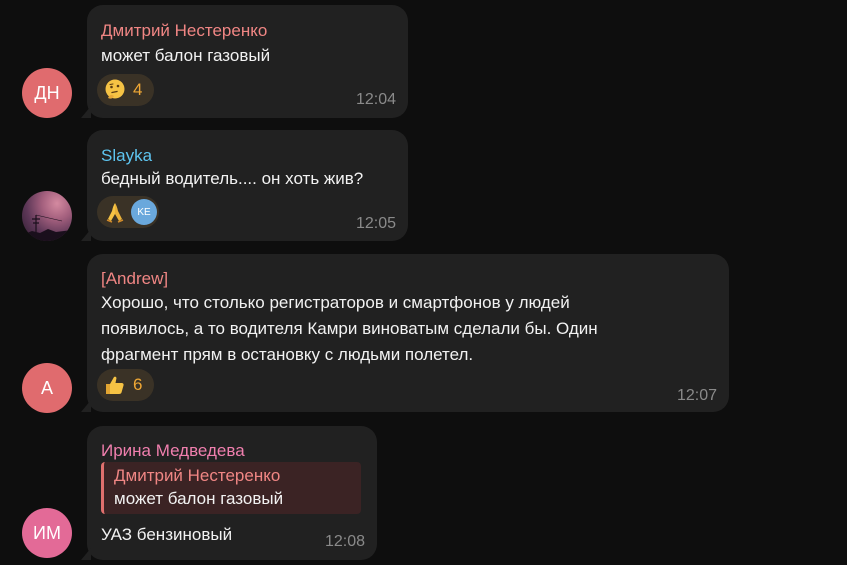 This screenshot has width=847, height=565. I want to click on reaction-thinking: 4, so click(126, 90).